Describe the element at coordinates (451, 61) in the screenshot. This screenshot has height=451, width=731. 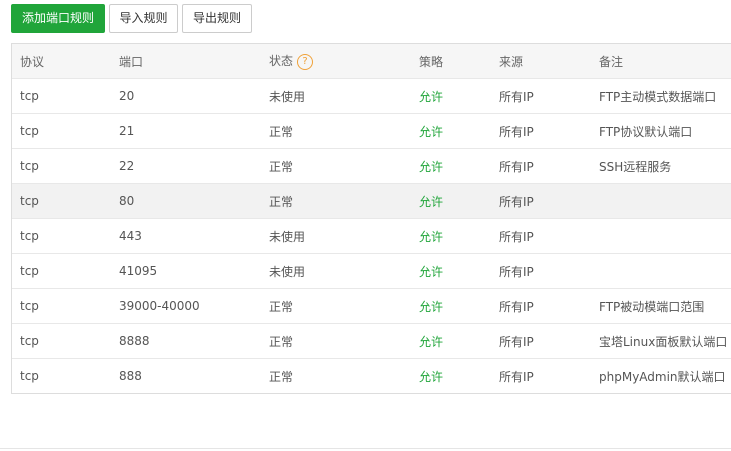
I see `header-policy: 策略` at that location.